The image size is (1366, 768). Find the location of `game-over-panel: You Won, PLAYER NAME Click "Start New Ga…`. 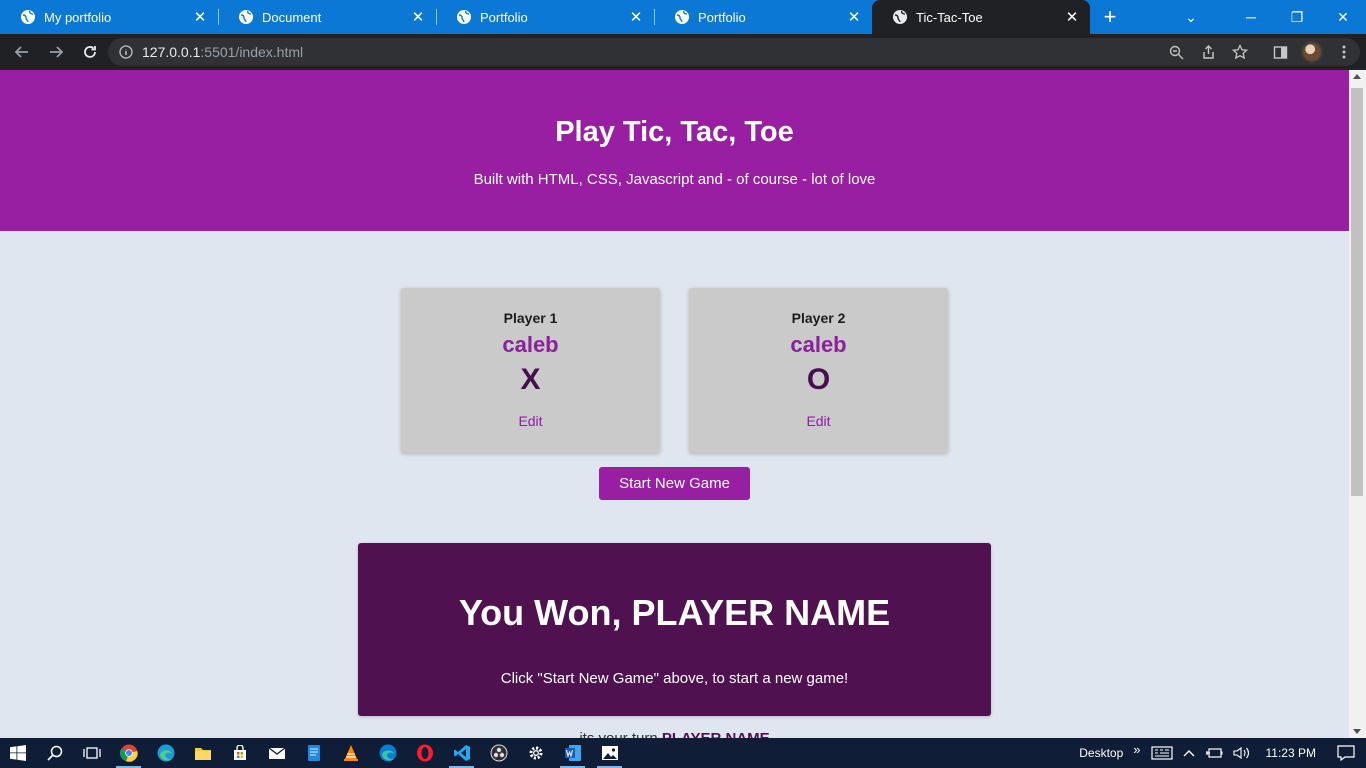

game-over-panel: You Won, PLAYER NAME Click "Start New Ga… is located at coordinates (674, 629).